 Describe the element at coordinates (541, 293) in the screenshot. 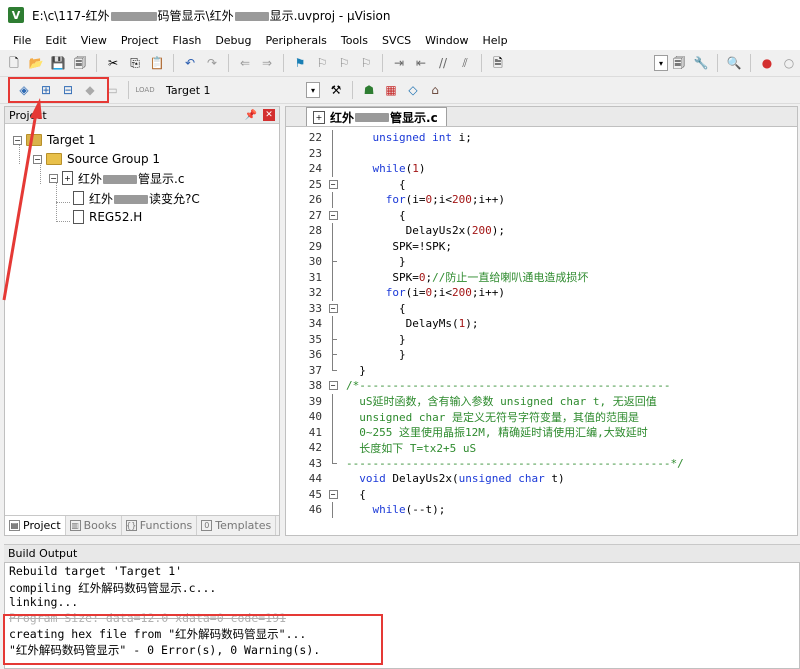

I see `code-line: 32 for(i=0;i<200;i++)` at that location.